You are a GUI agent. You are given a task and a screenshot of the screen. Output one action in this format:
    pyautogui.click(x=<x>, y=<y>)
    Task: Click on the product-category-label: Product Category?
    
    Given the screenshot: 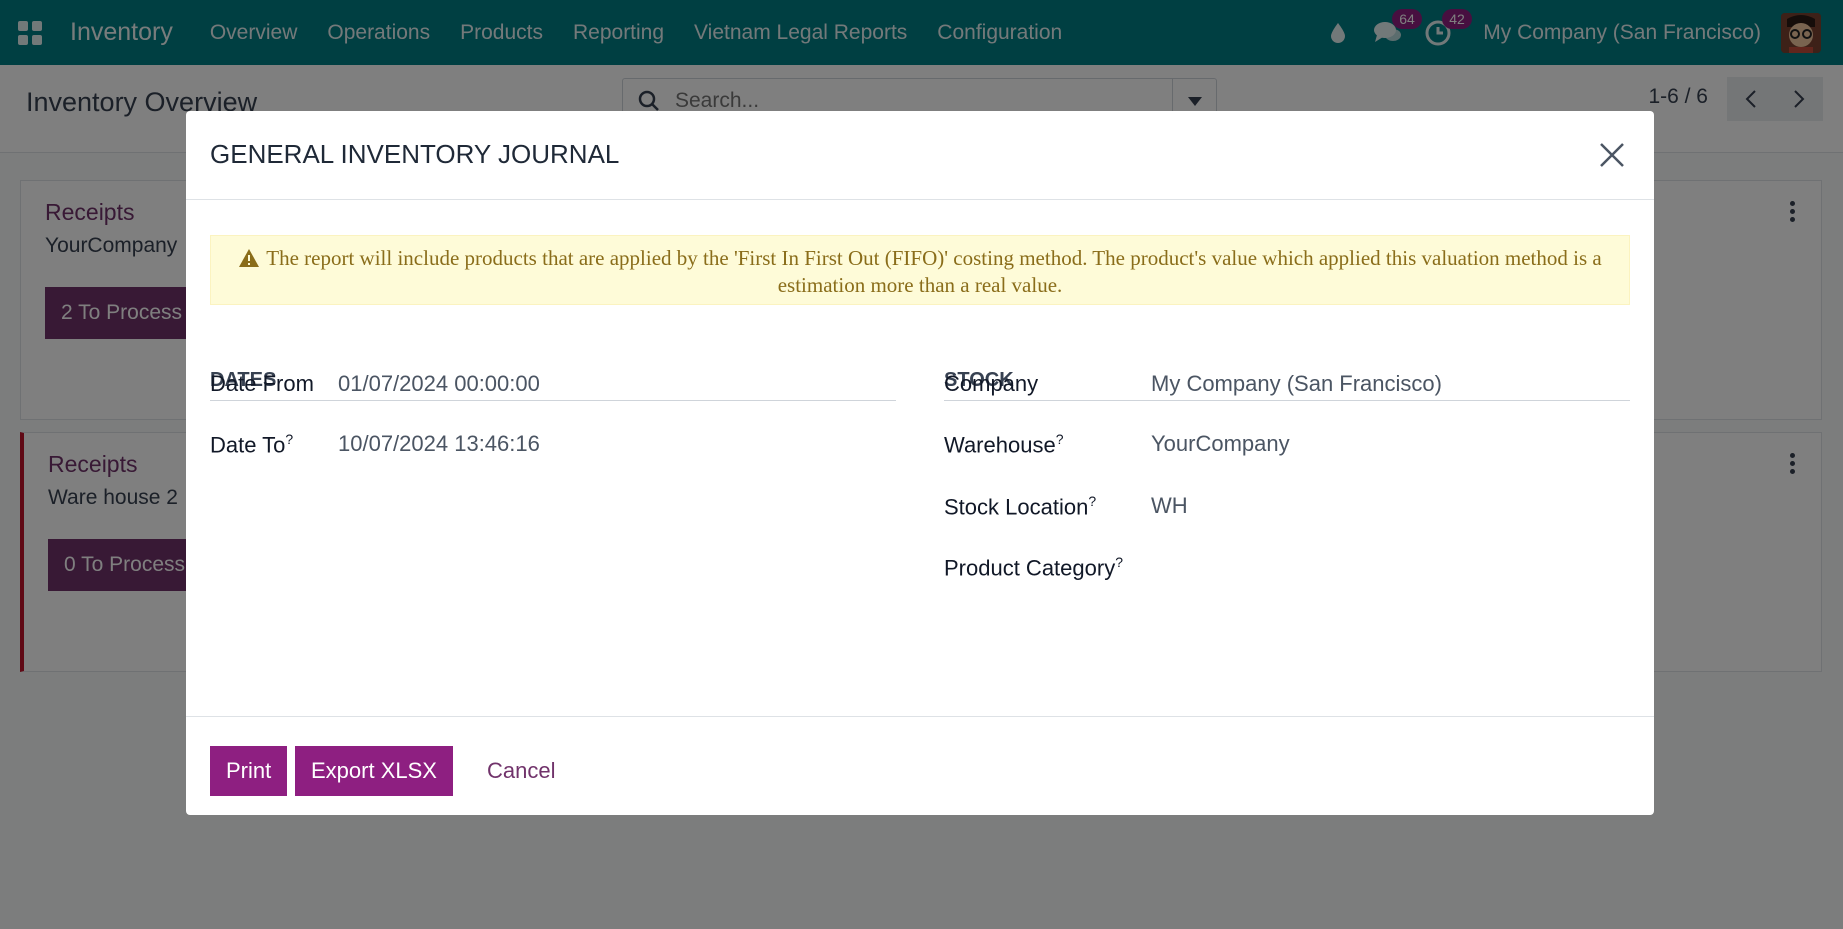 What is the action you would take?
    pyautogui.click(x=1033, y=567)
    